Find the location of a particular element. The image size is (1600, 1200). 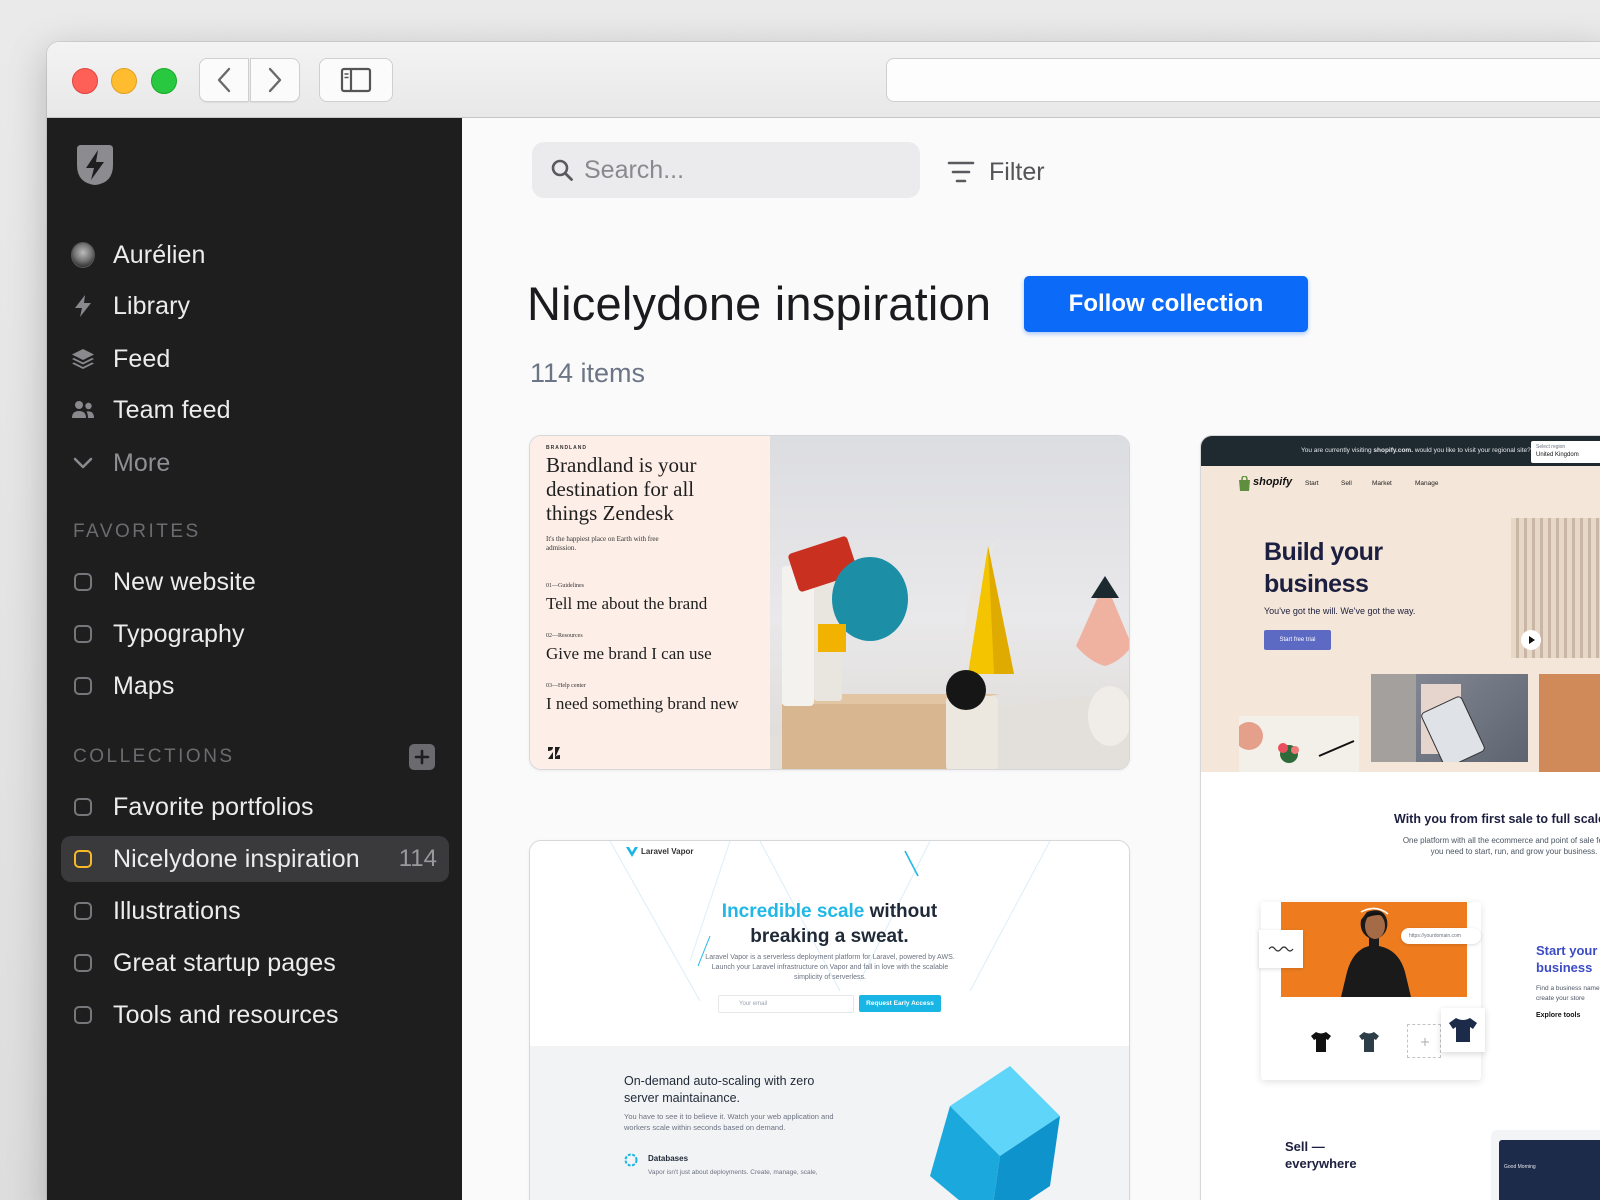

item-count: 114 items is located at coordinates (588, 373).